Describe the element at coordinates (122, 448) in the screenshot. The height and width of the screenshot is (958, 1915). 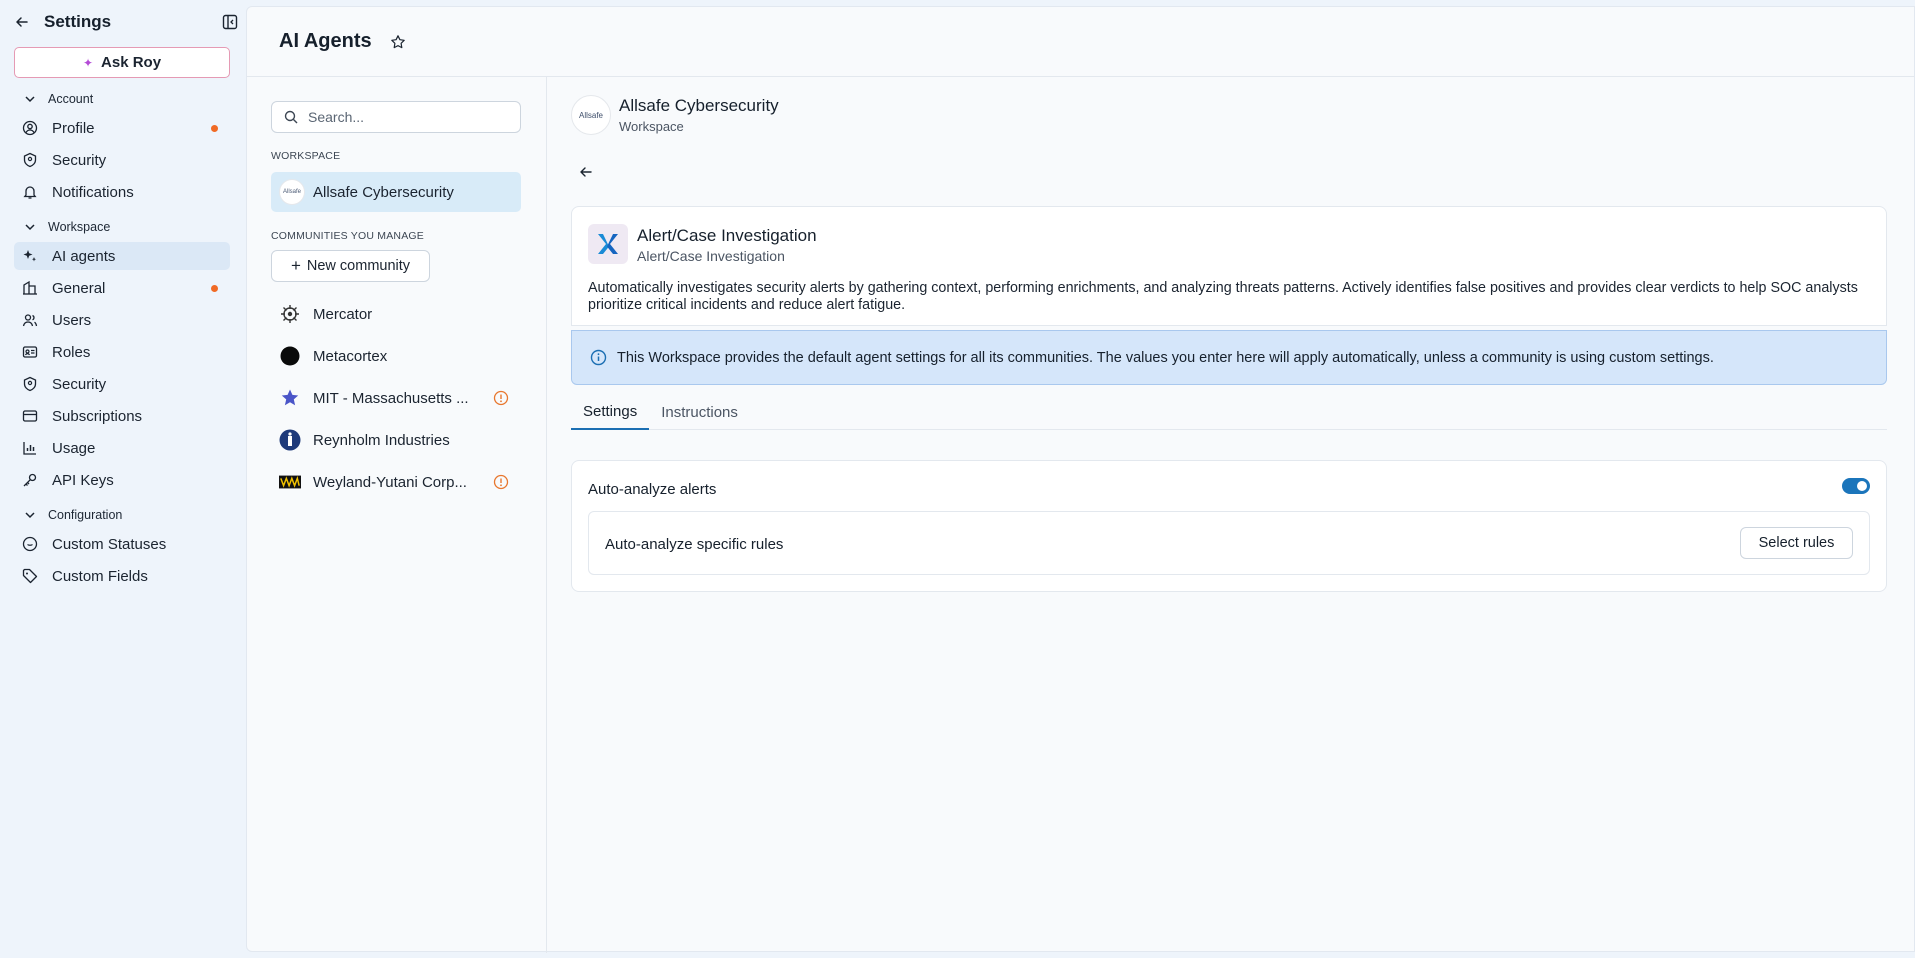
I see `sidebar-item-usage: Usage` at that location.